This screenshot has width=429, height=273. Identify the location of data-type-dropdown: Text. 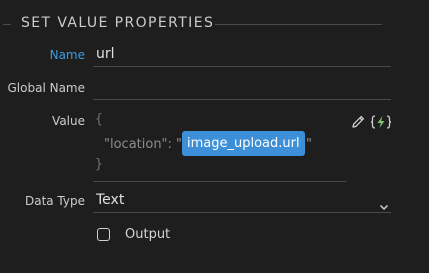
(242, 201).